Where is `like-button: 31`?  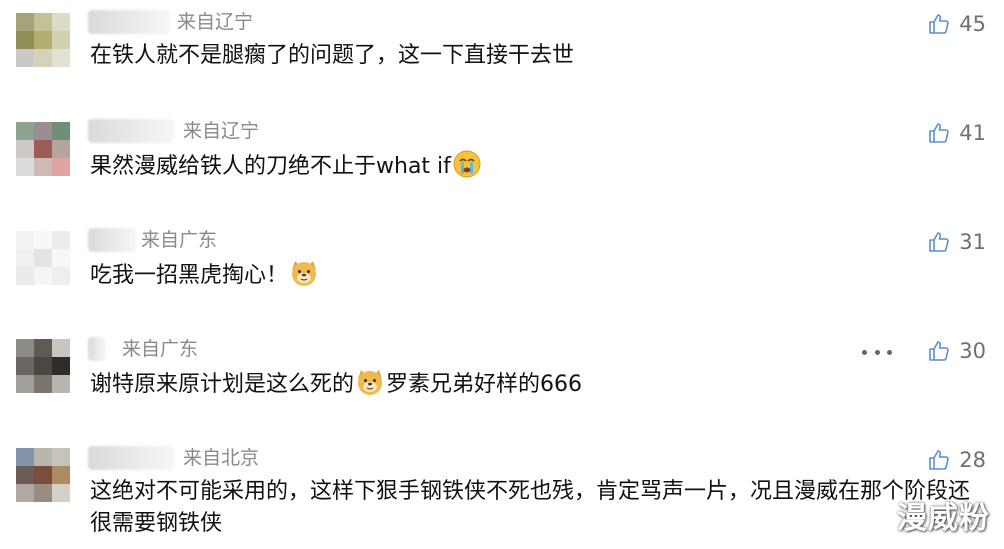 like-button: 31 is located at coordinates (956, 242).